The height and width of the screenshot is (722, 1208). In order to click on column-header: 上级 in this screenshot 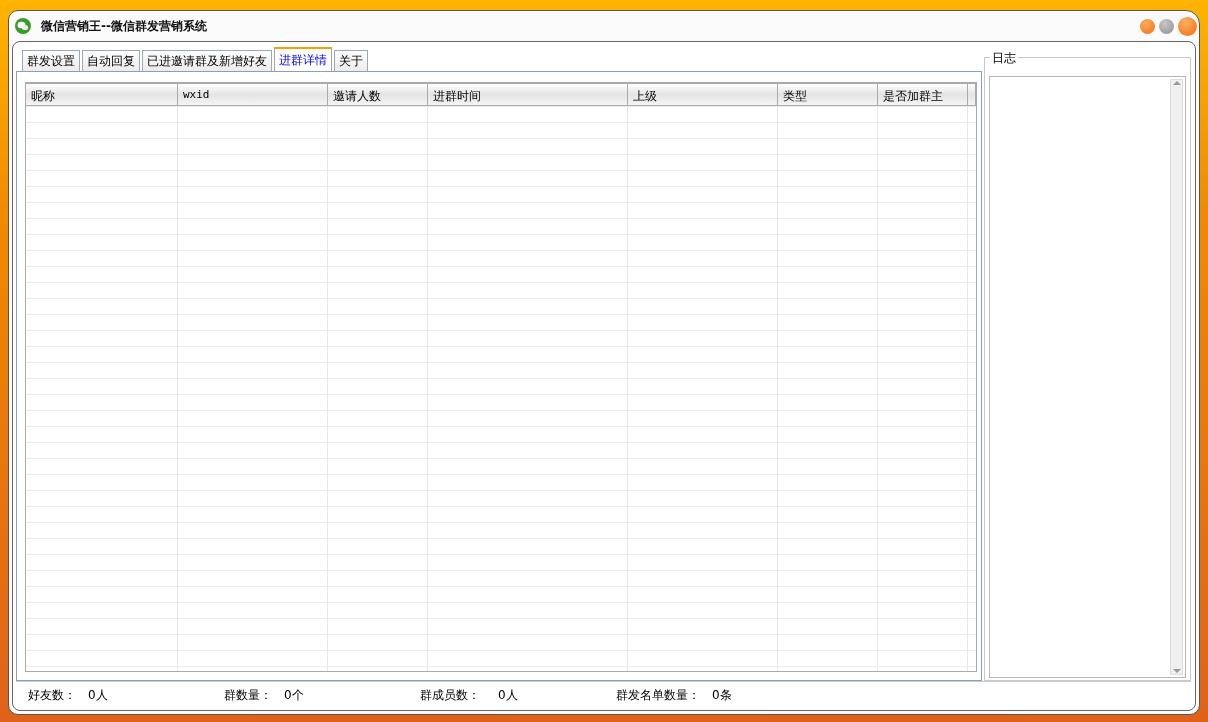, I will do `click(703, 94)`.